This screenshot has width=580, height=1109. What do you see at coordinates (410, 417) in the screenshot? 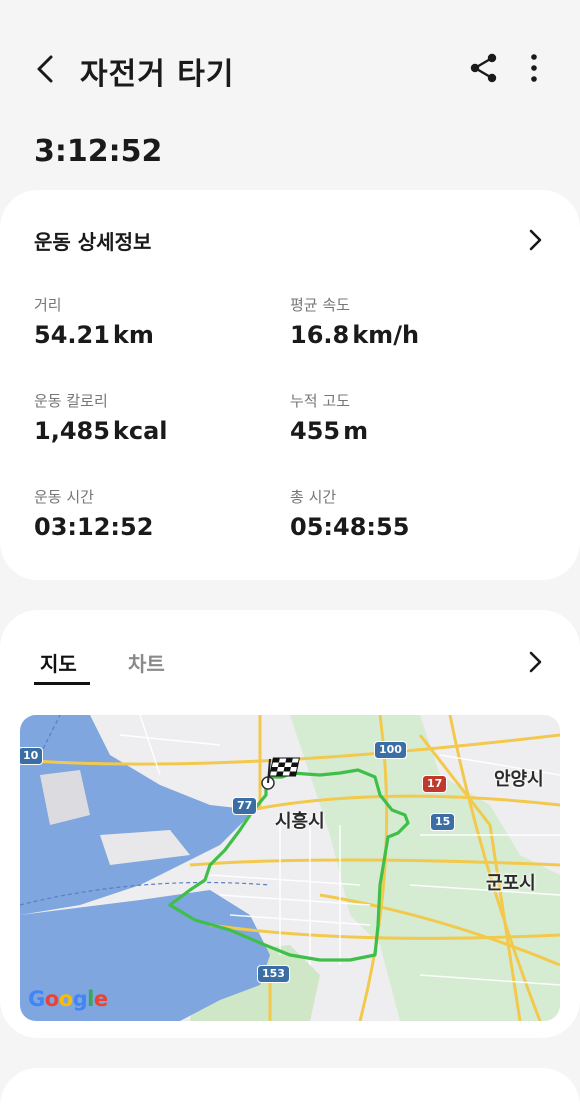
I see `stat-elevation-gain: 누적 고도 455 m` at bounding box center [410, 417].